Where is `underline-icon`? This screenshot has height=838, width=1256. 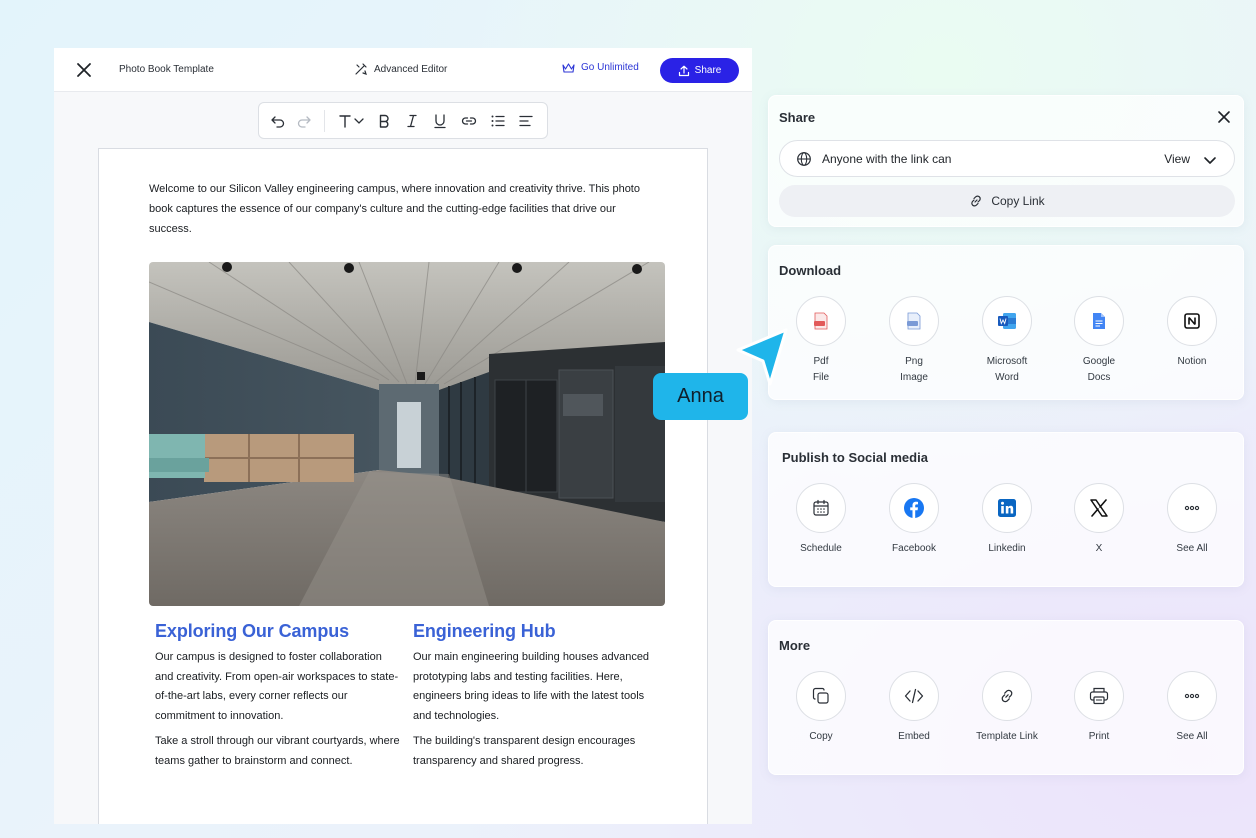
underline-icon is located at coordinates (440, 121).